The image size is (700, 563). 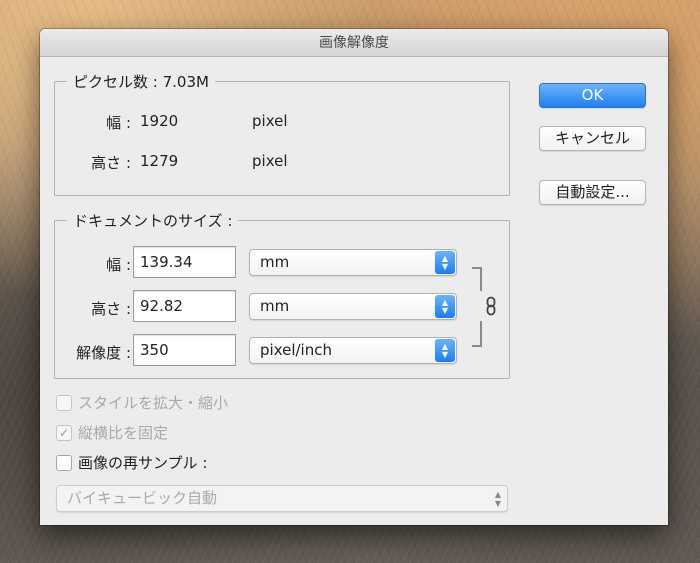 I want to click on resolution-field: 350, so click(x=184, y=350).